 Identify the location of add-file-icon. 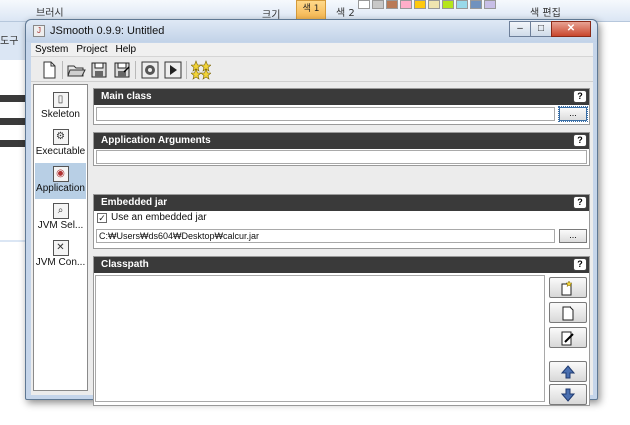
(568, 313).